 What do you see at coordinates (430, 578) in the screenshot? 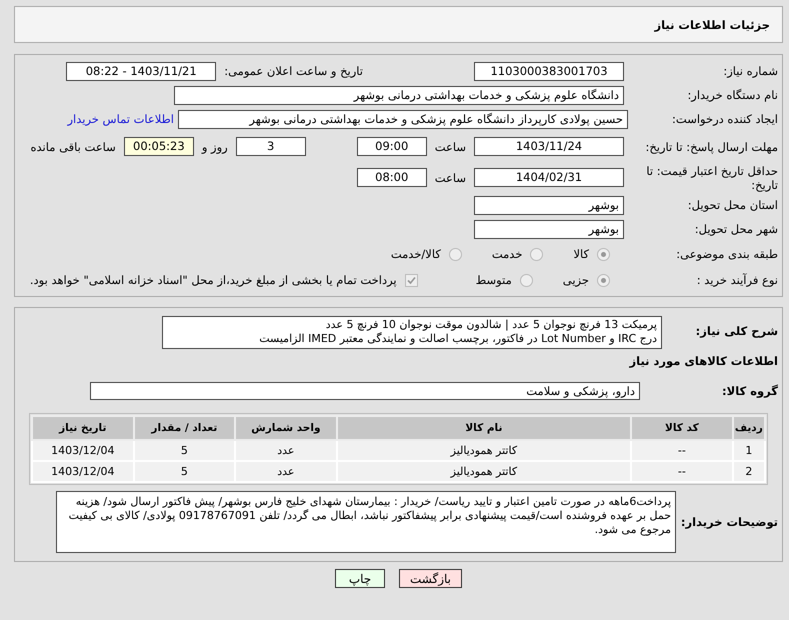
I see `back-button: بازگشت` at bounding box center [430, 578].